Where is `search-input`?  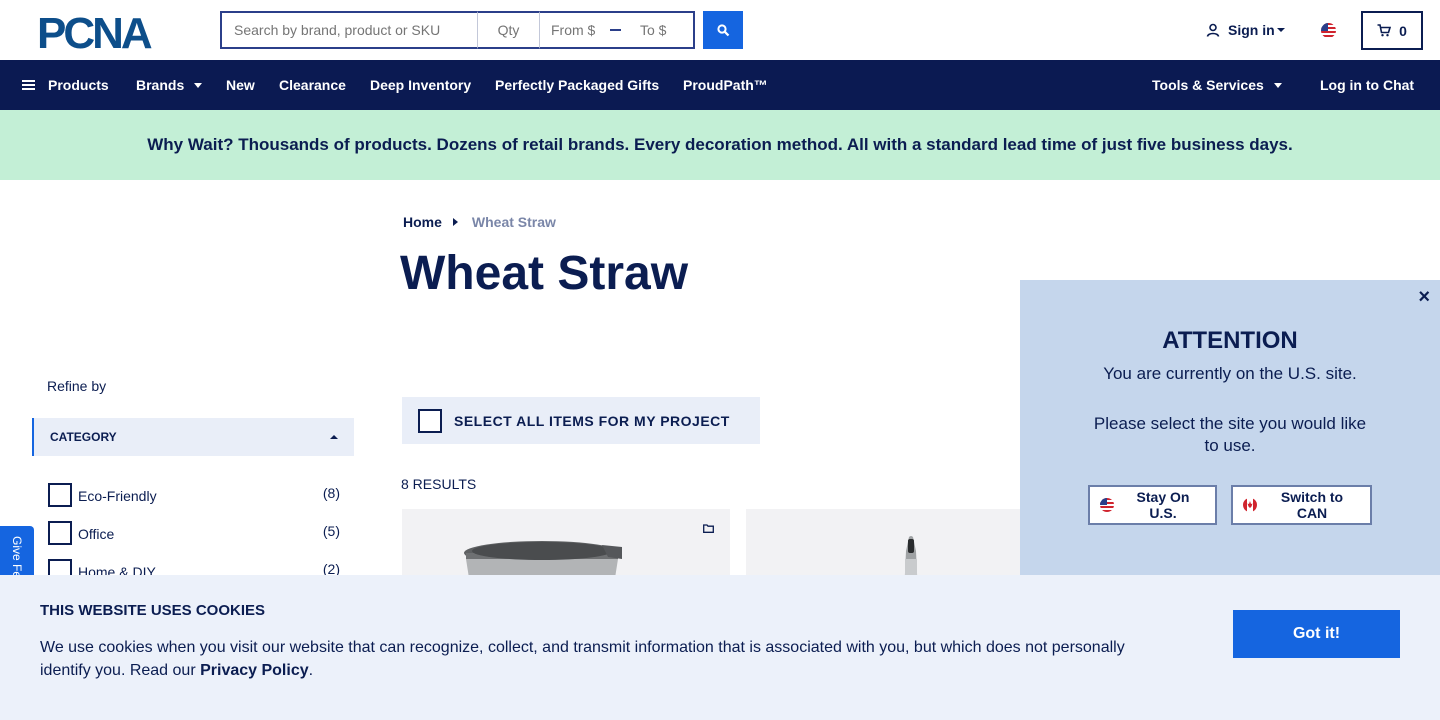
search-input is located at coordinates (349, 30).